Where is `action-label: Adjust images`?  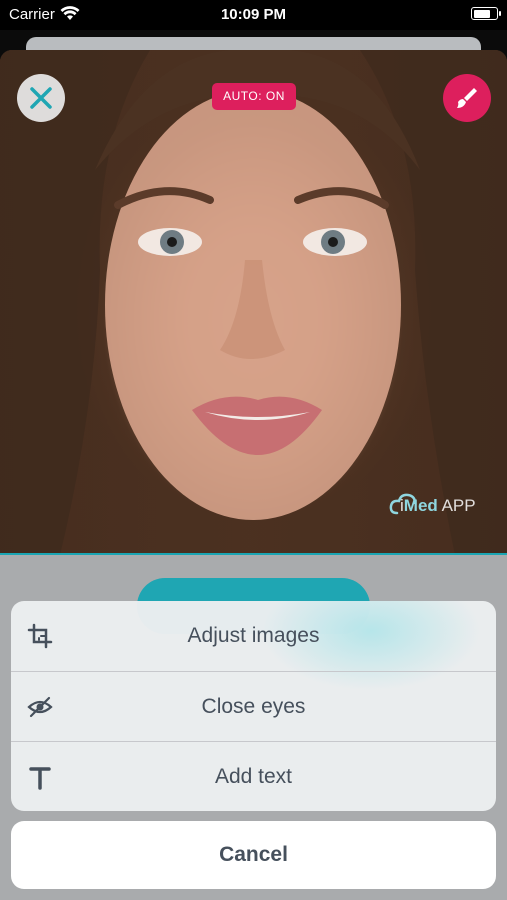
action-label: Adjust images is located at coordinates (253, 635).